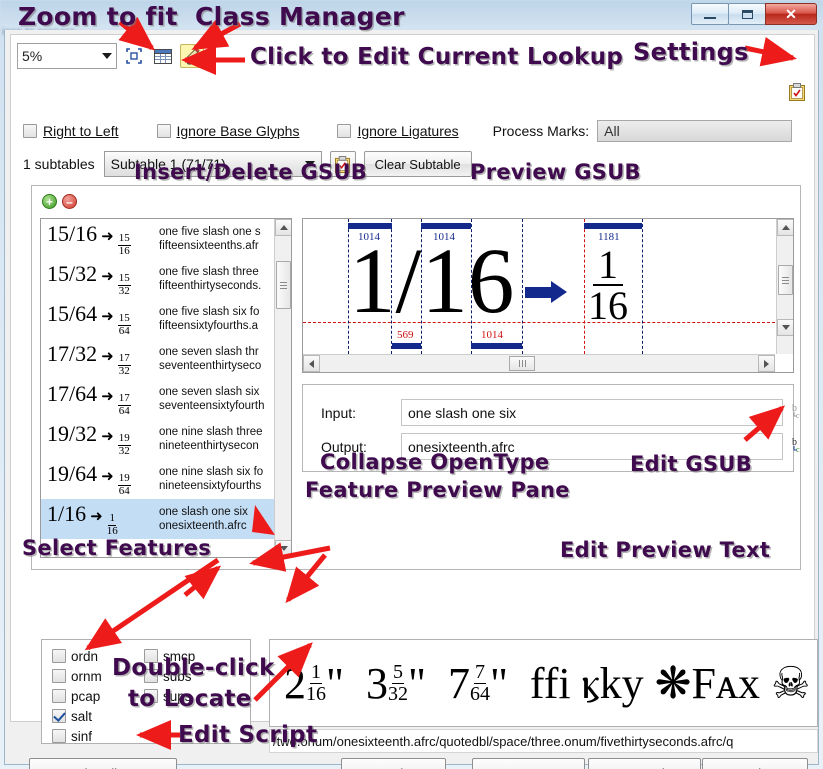  I want to click on help-button: Help, so click(755, 763).